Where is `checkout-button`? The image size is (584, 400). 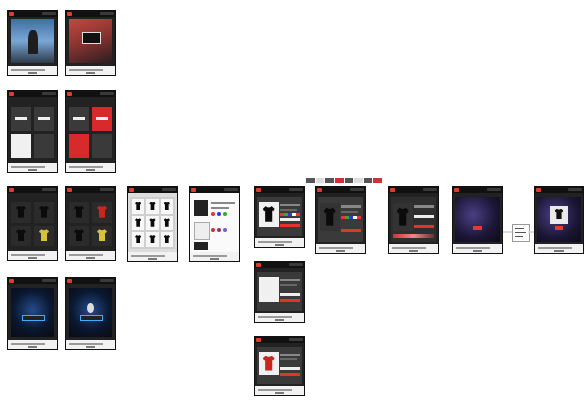
checkout-button is located at coordinates (424, 226).